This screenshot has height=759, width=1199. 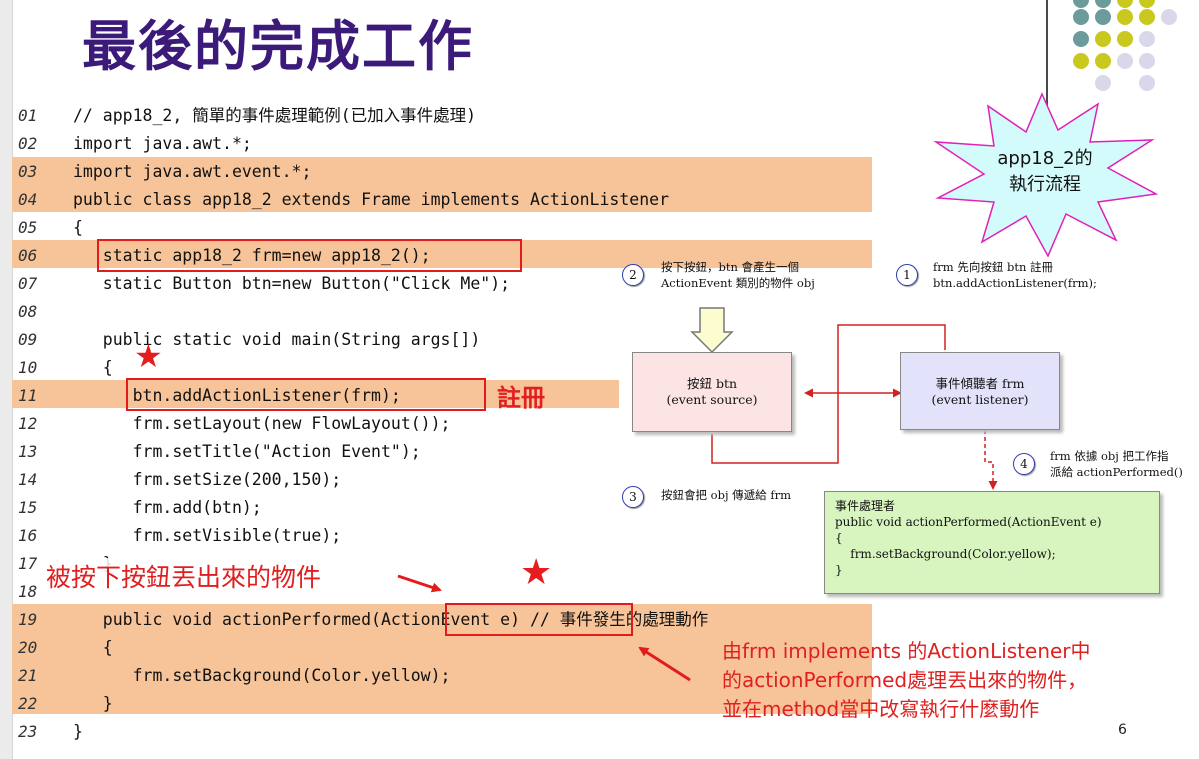 What do you see at coordinates (738, 283) in the screenshot?
I see `note-line: ActionEvent 類別的物件 obj` at bounding box center [738, 283].